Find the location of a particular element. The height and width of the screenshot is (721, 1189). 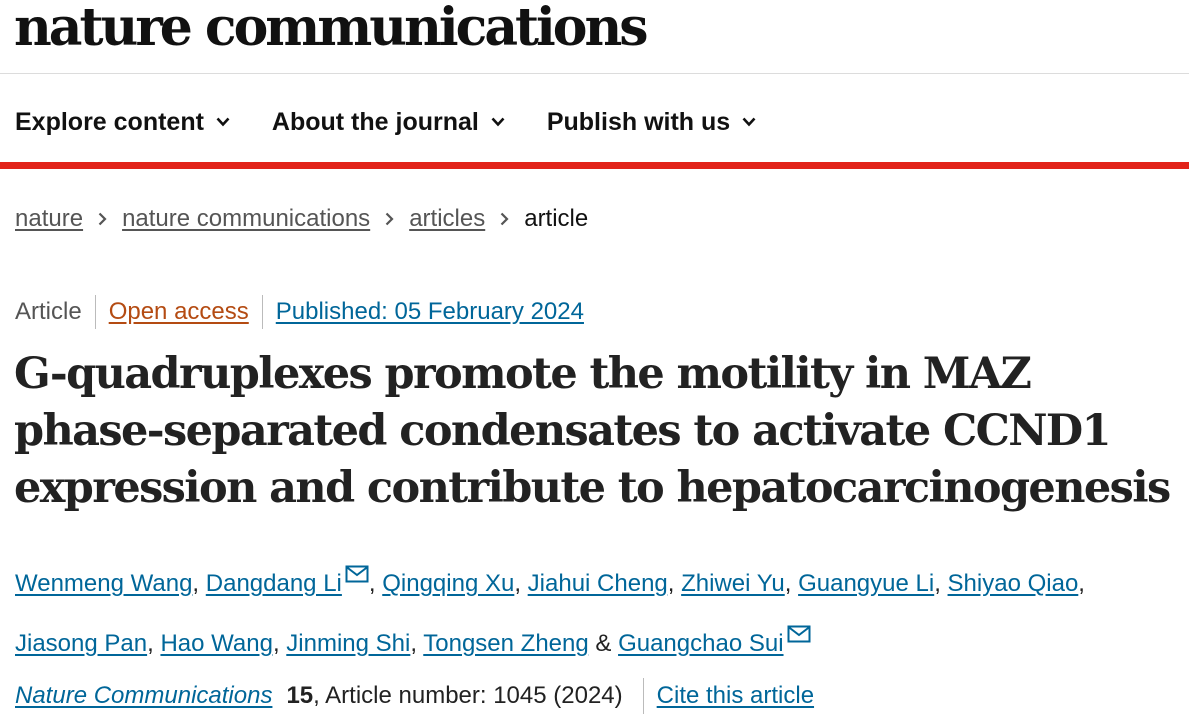

journal-logo: nature communications is located at coordinates (331, 29).